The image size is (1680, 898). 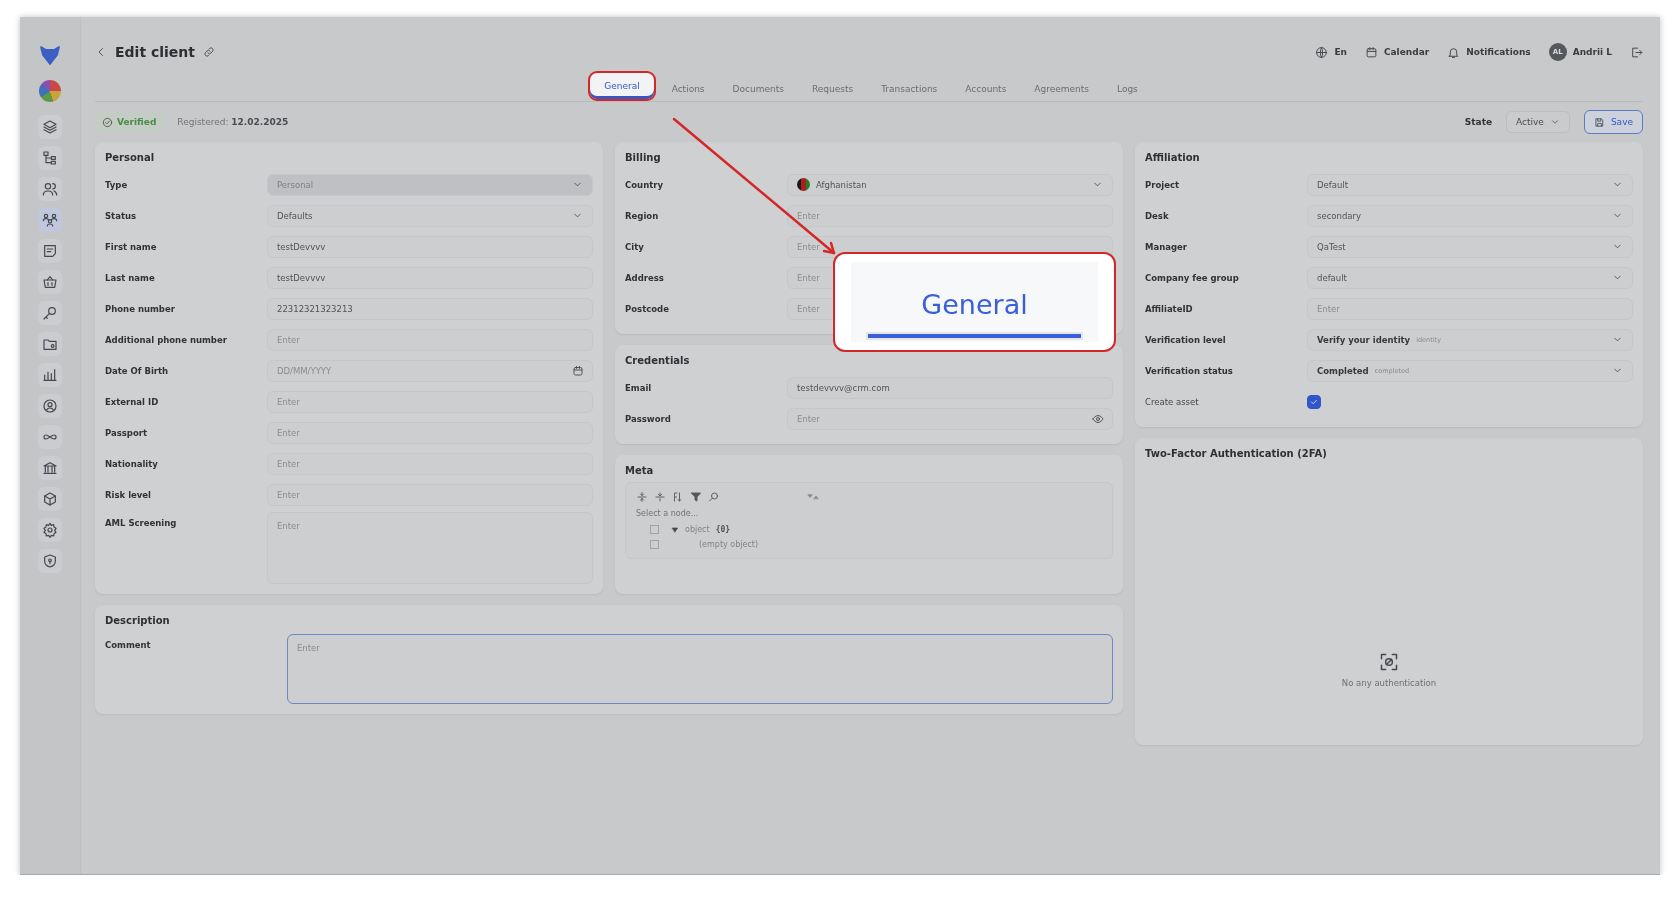 I want to click on layers-button, so click(x=50, y=127).